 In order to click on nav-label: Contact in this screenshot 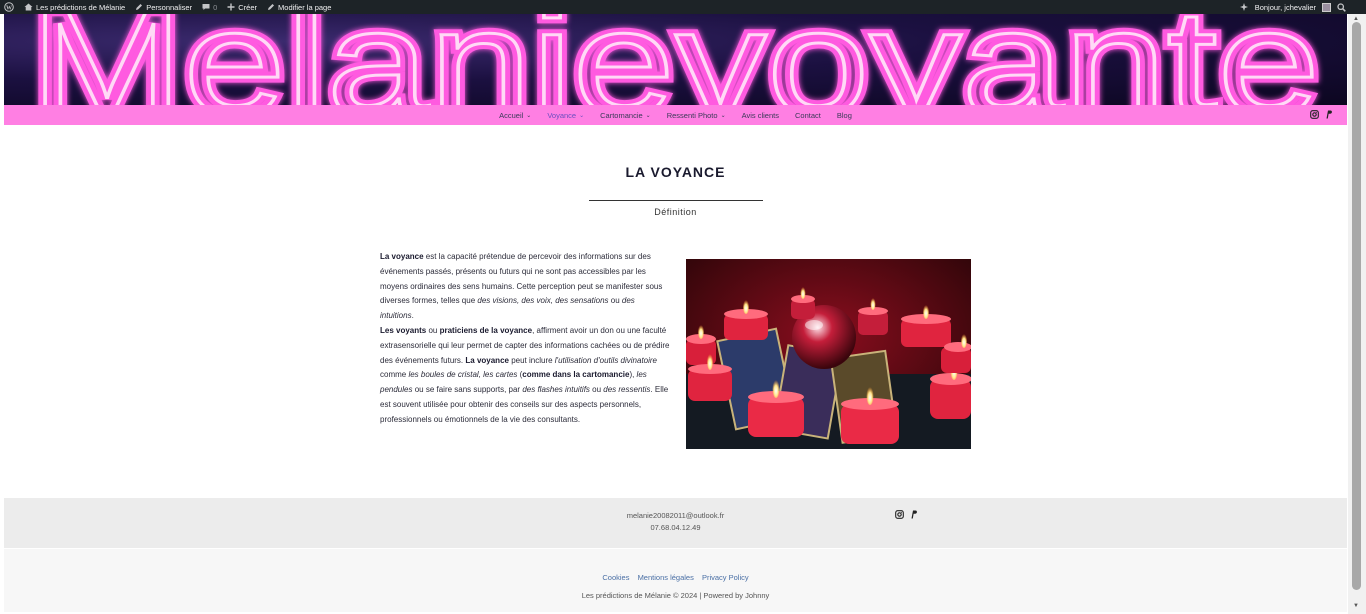, I will do `click(808, 115)`.